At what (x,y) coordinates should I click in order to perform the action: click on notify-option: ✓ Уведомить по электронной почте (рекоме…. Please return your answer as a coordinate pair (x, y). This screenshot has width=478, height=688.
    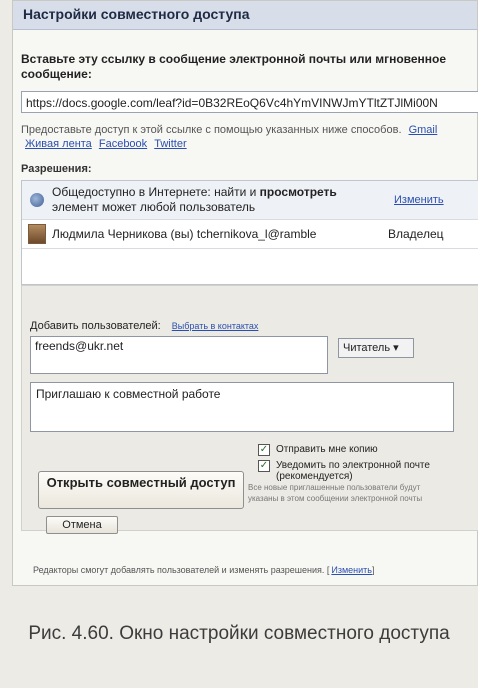
    Looking at the image, I should click on (358, 471).